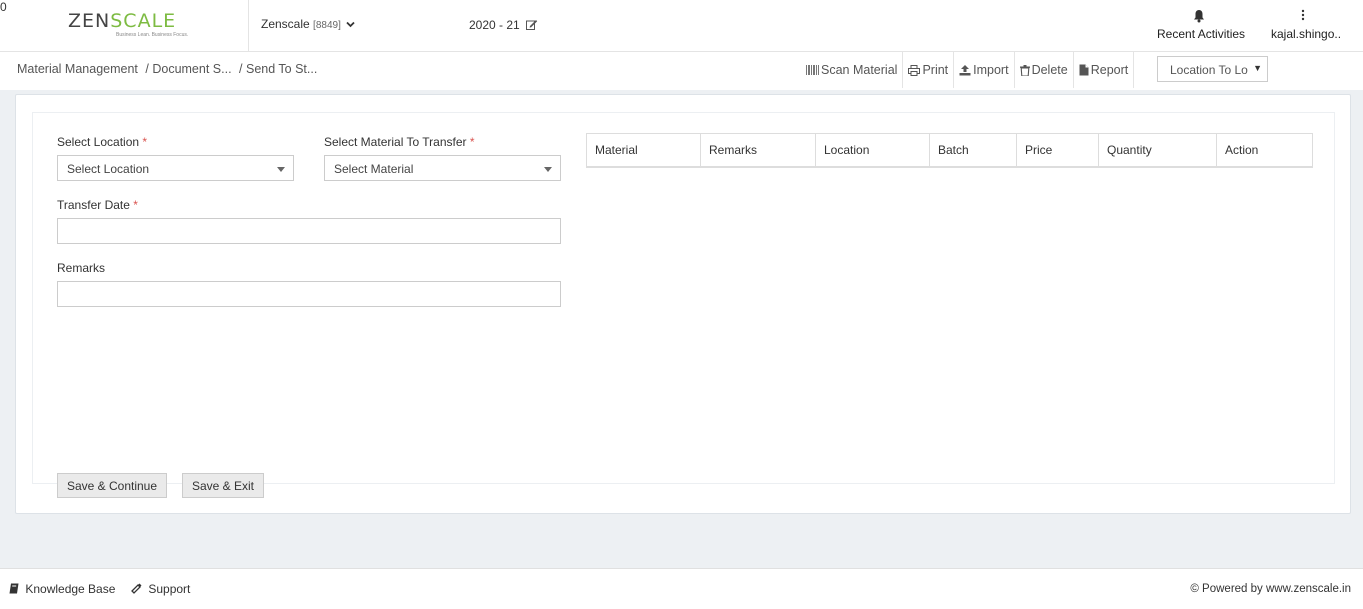 The height and width of the screenshot is (609, 1363). What do you see at coordinates (643, 150) in the screenshot?
I see `column-header-material: Material` at bounding box center [643, 150].